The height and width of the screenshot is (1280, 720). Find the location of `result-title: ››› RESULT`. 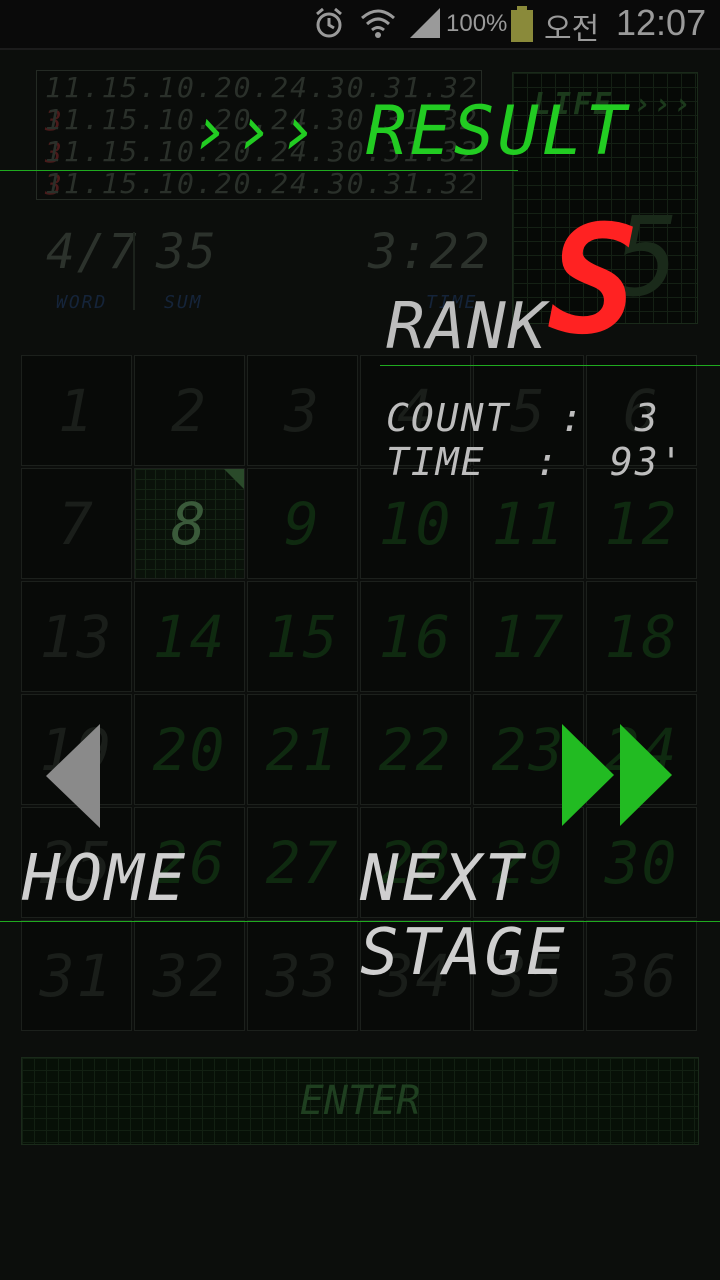

result-title: ››› RESULT is located at coordinates (409, 131).